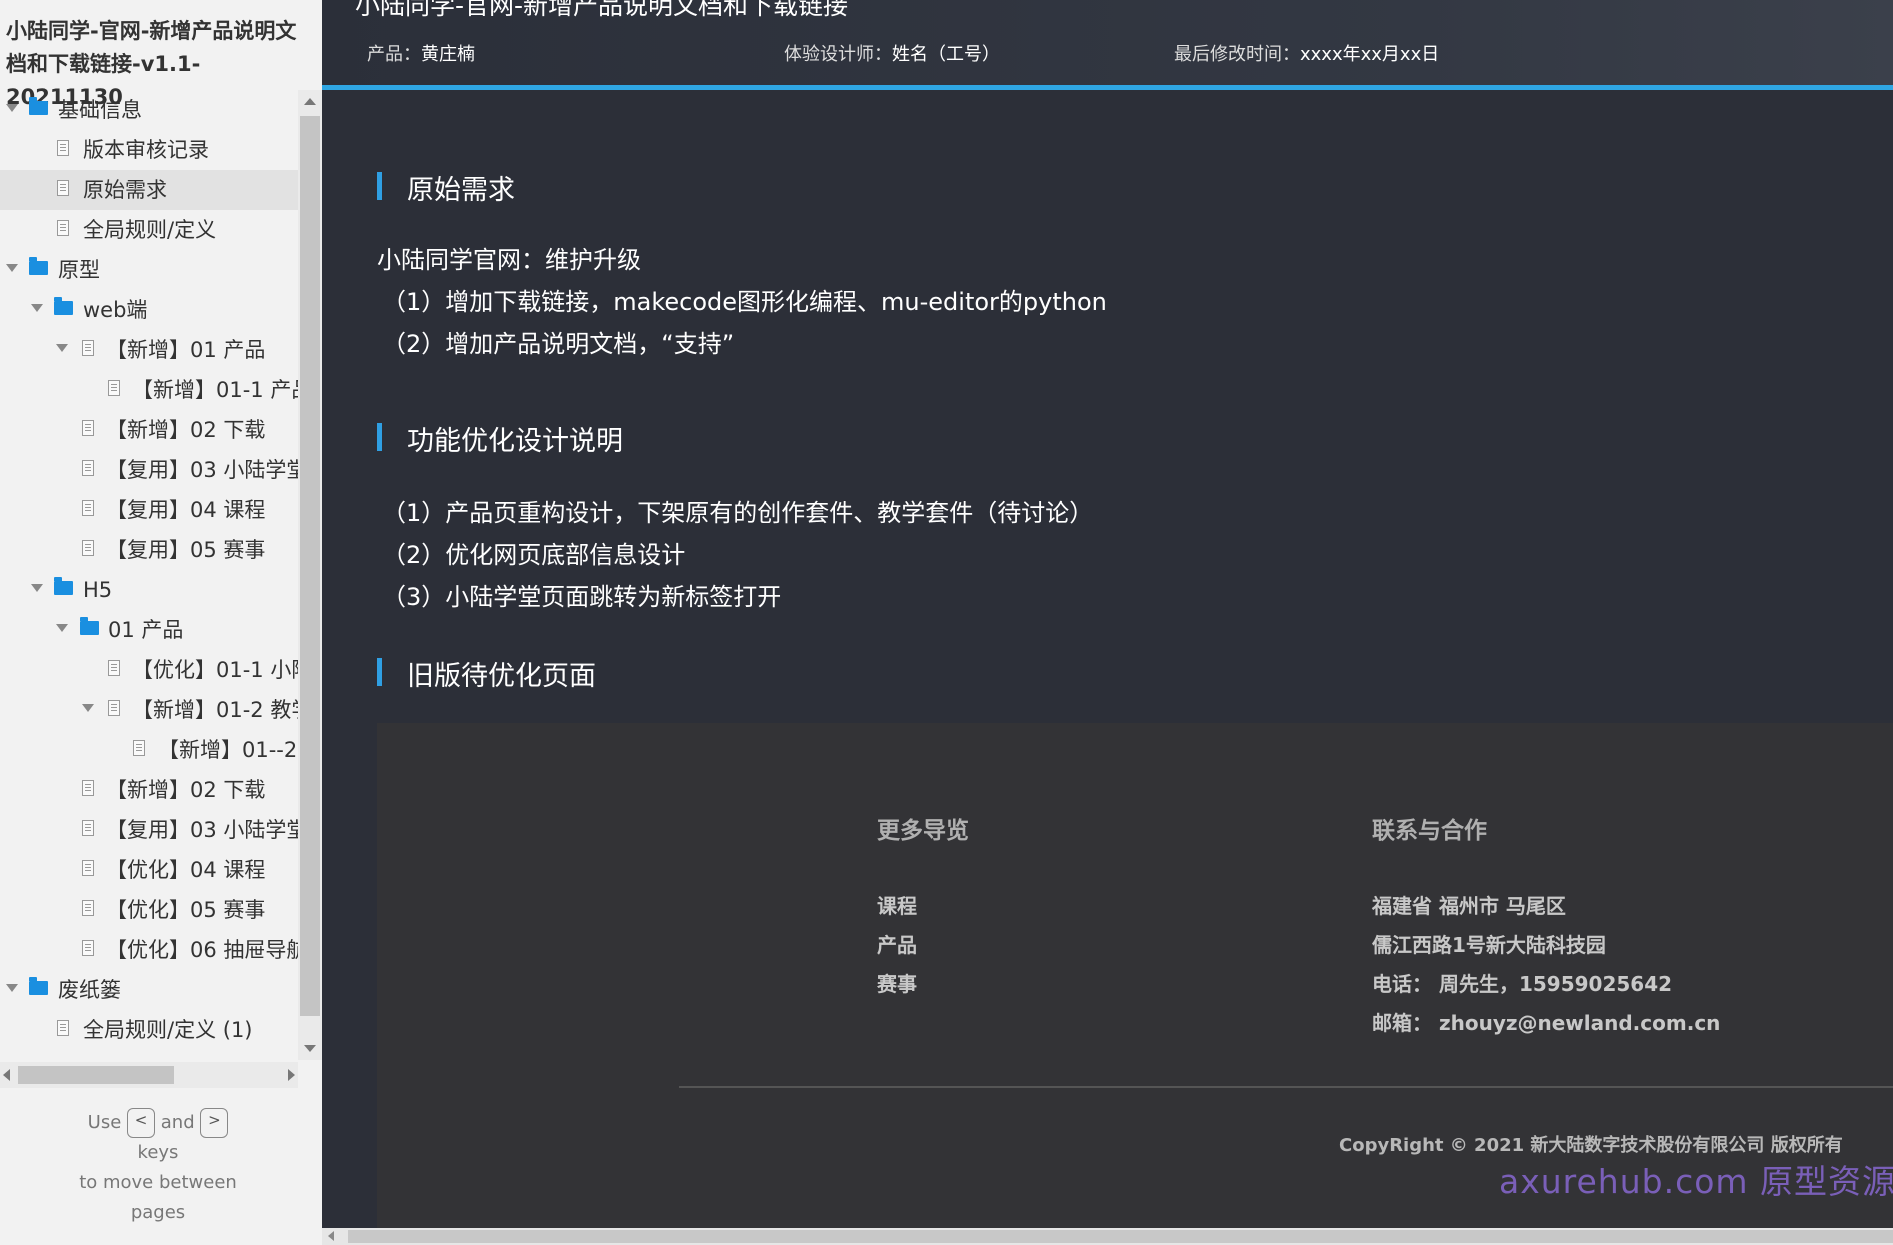 This screenshot has height=1245, width=1893. I want to click on last-modified: 最后修改时间：xxxx年xx月xx日, so click(1306, 53).